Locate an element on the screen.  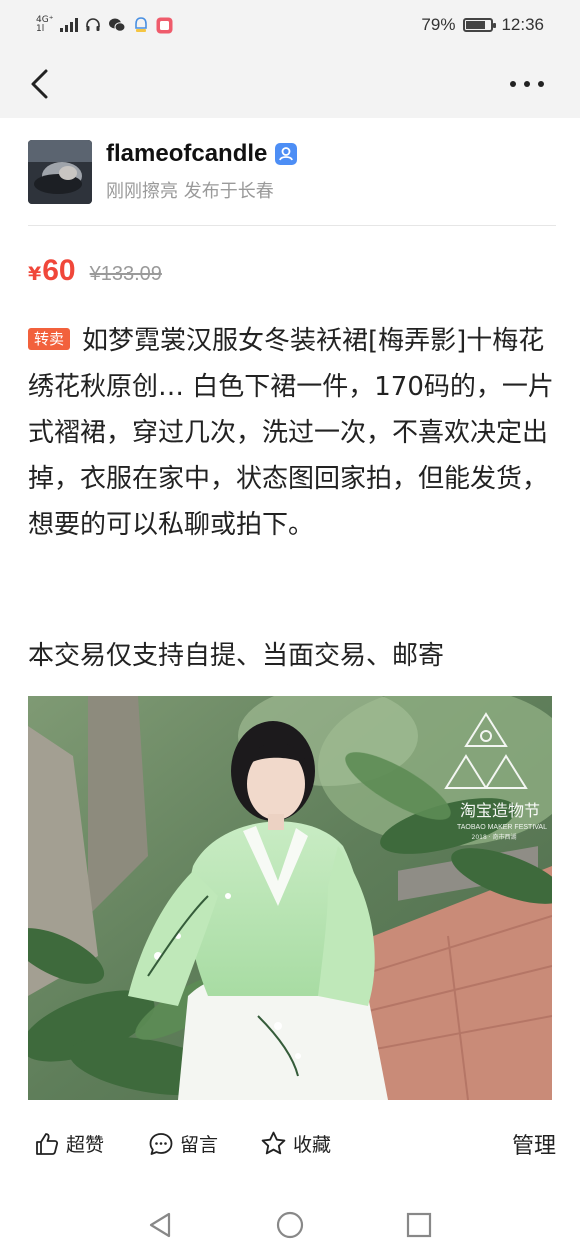
network-type: 4G⁺ 1l is located at coordinates (44, 25).